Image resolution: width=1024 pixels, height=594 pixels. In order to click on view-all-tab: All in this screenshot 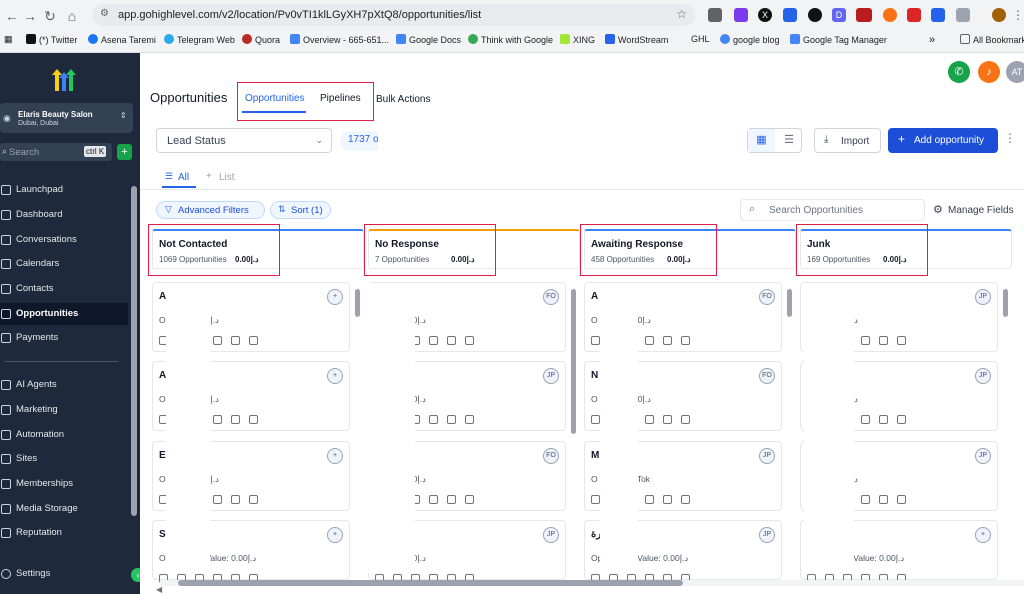, I will do `click(183, 177)`.